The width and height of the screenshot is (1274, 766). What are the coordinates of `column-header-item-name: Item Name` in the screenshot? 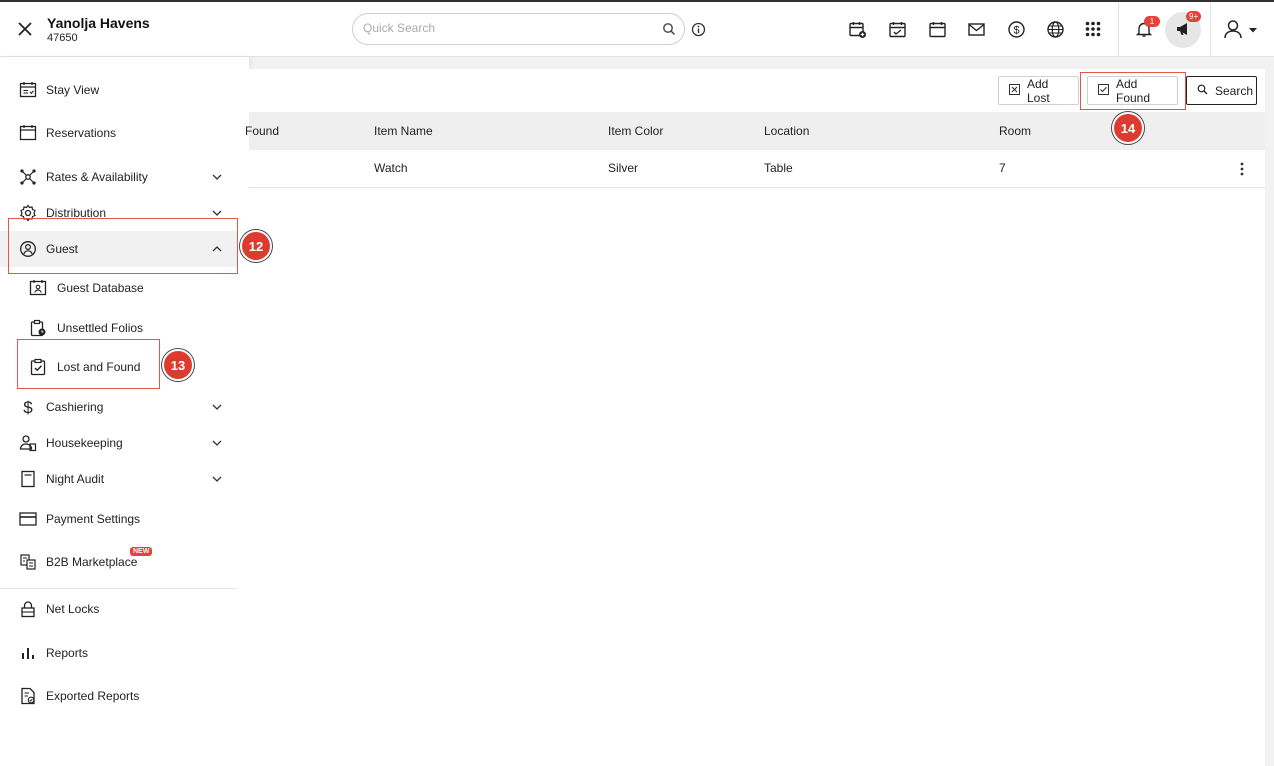 It's located at (403, 131).